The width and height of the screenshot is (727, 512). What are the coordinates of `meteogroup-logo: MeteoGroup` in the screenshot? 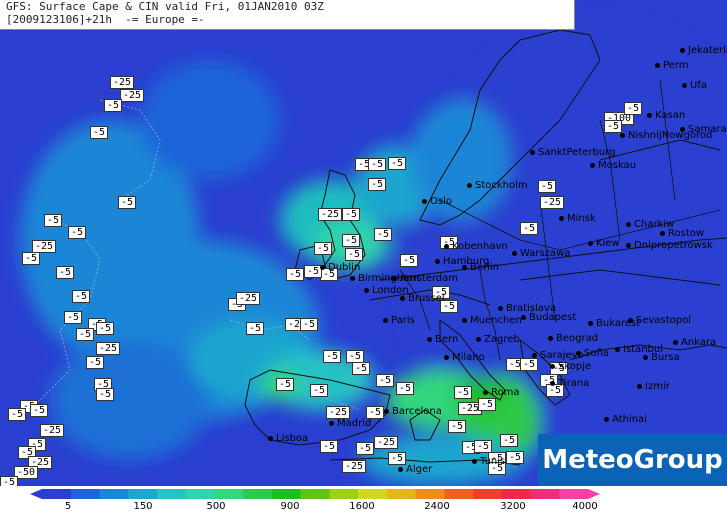 It's located at (632, 460).